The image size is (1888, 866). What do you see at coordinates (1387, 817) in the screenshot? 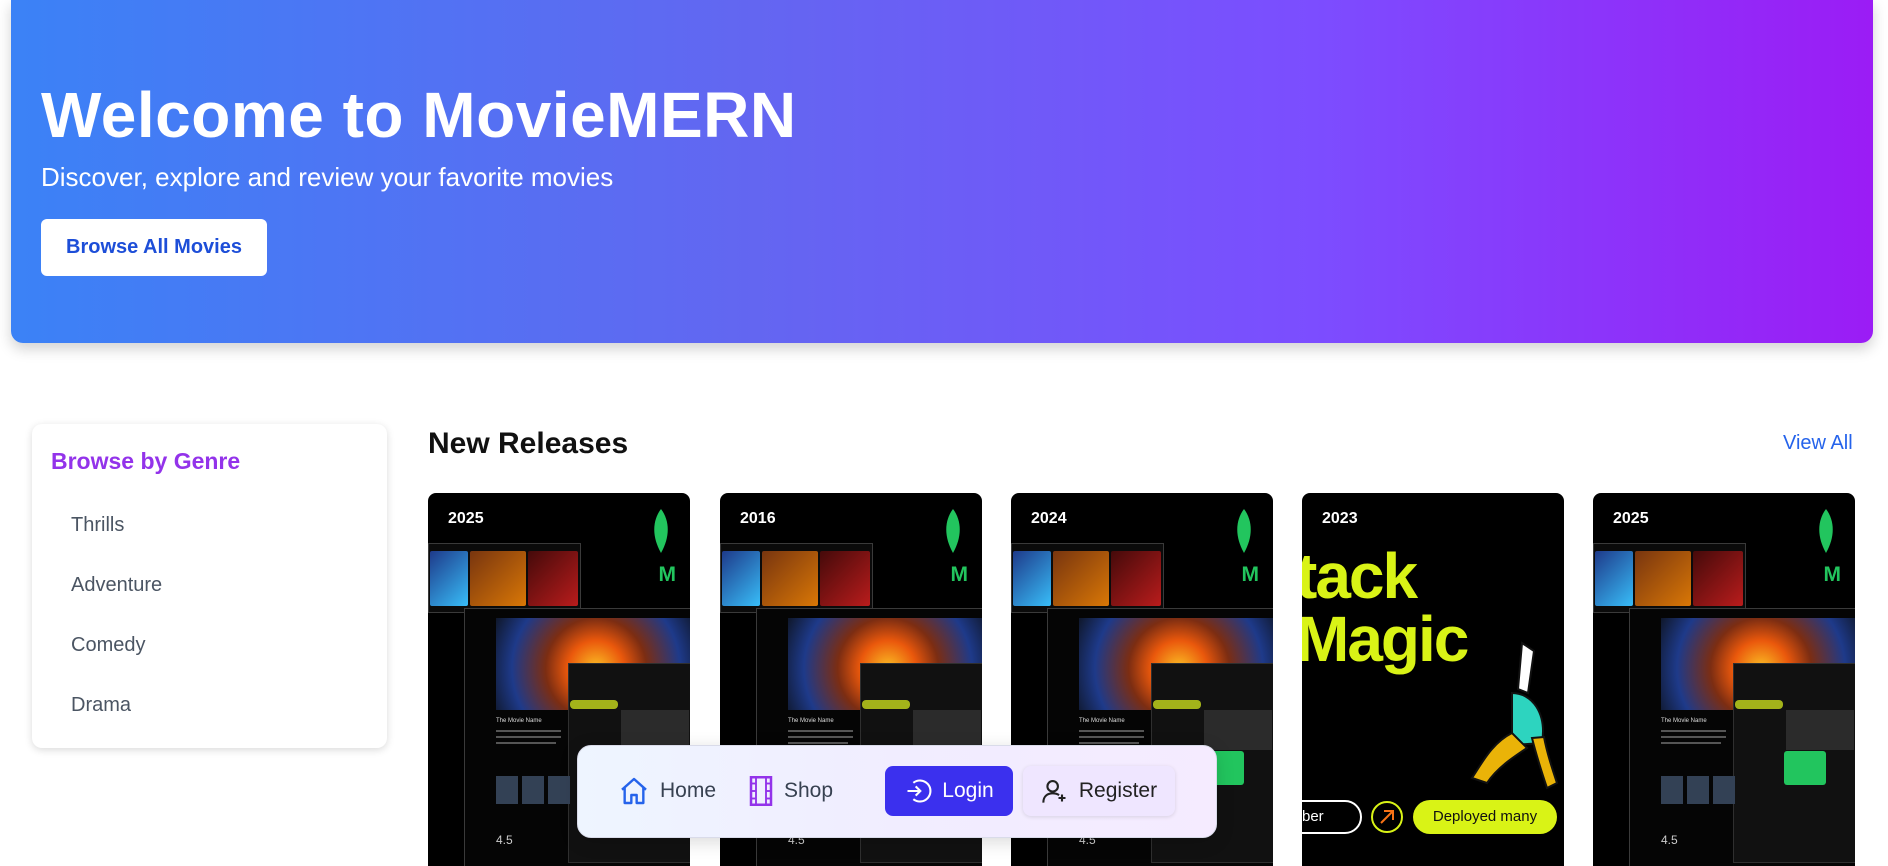
I see `arrow-up-right-icon` at bounding box center [1387, 817].